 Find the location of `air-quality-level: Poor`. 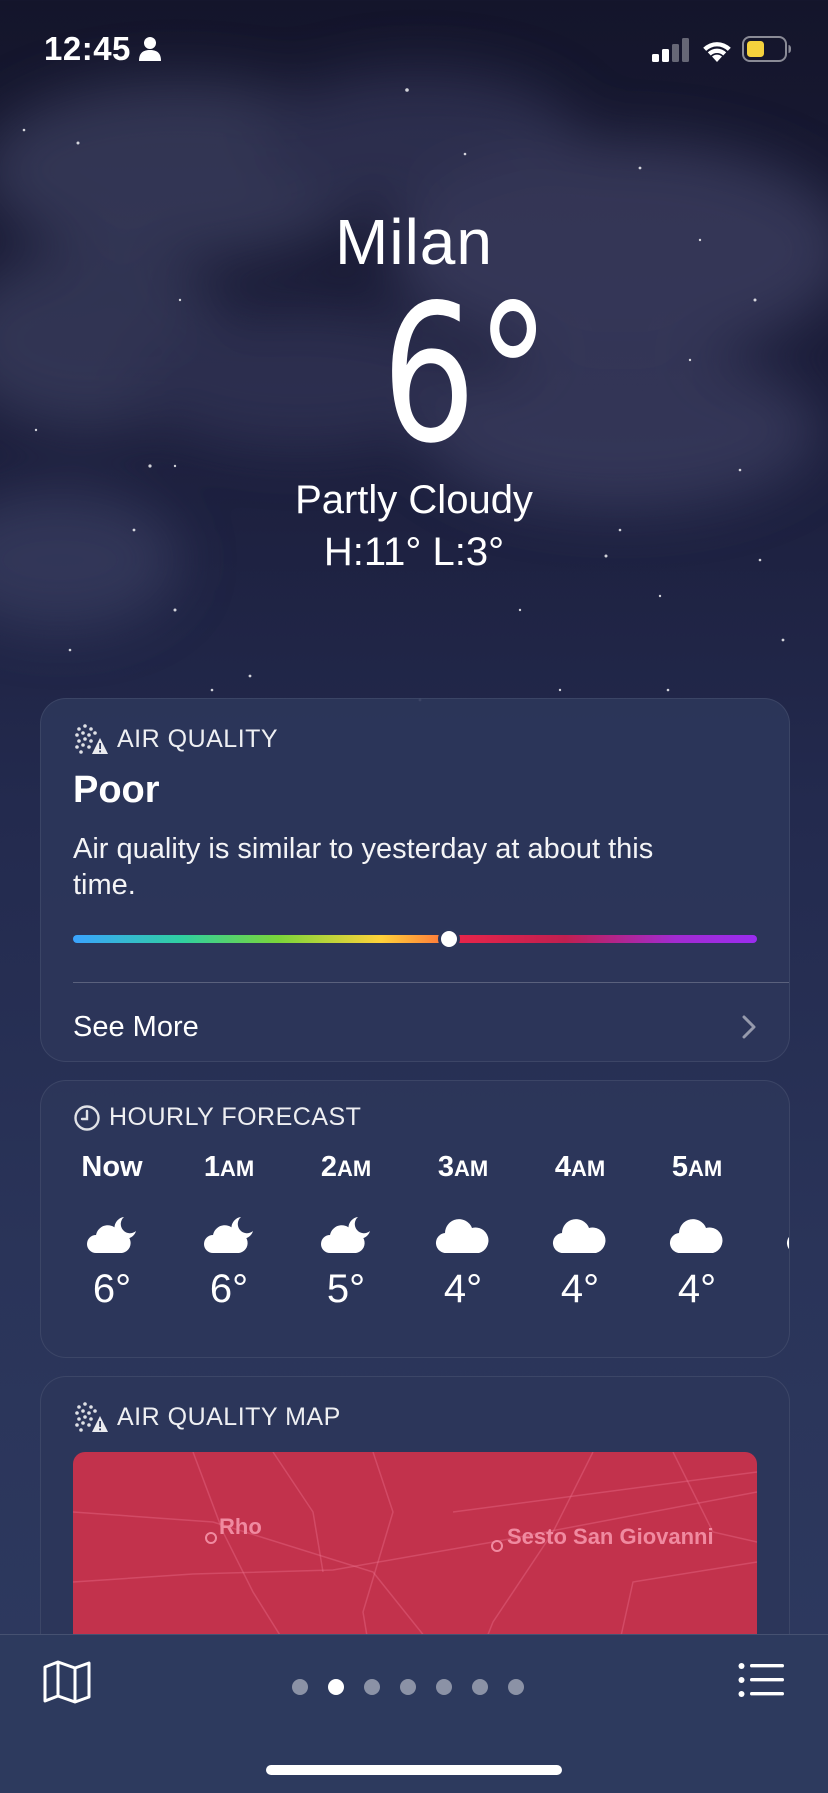

air-quality-level: Poor is located at coordinates (116, 790).